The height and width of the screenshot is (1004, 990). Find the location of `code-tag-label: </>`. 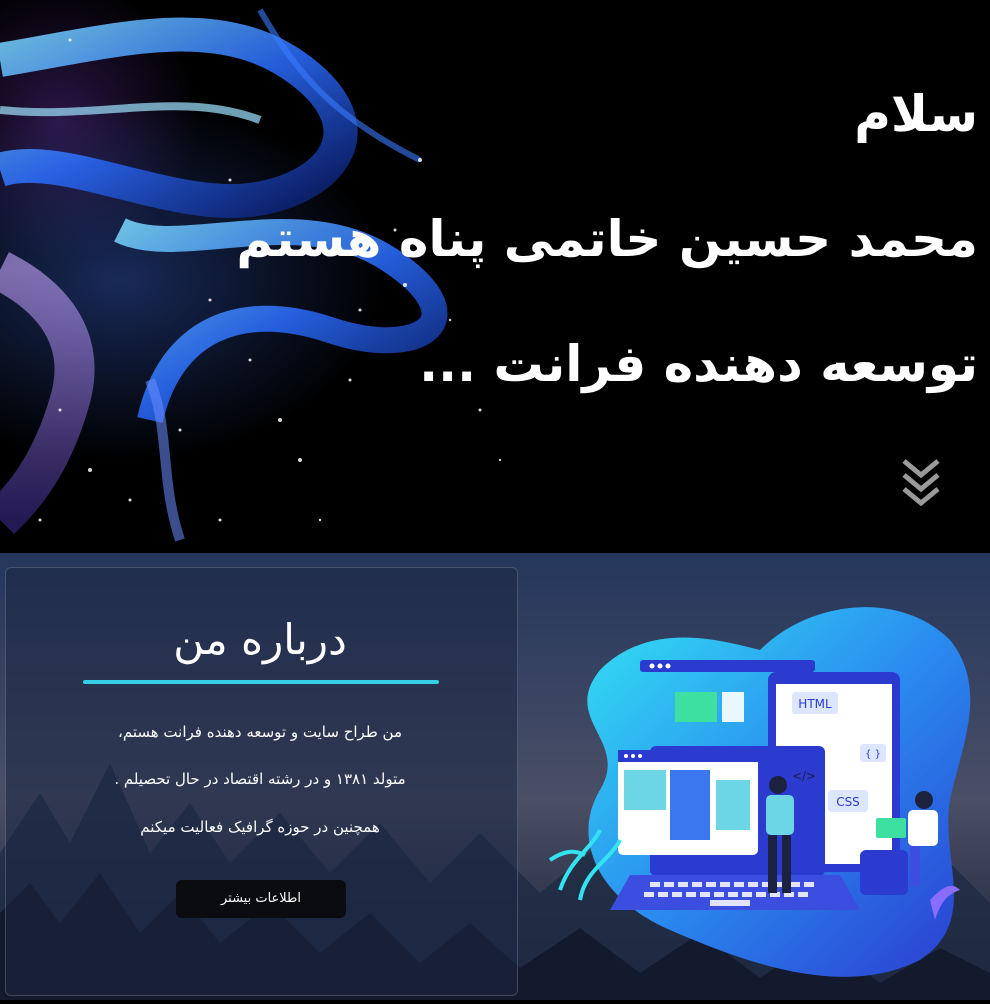

code-tag-label: </> is located at coordinates (804, 776).